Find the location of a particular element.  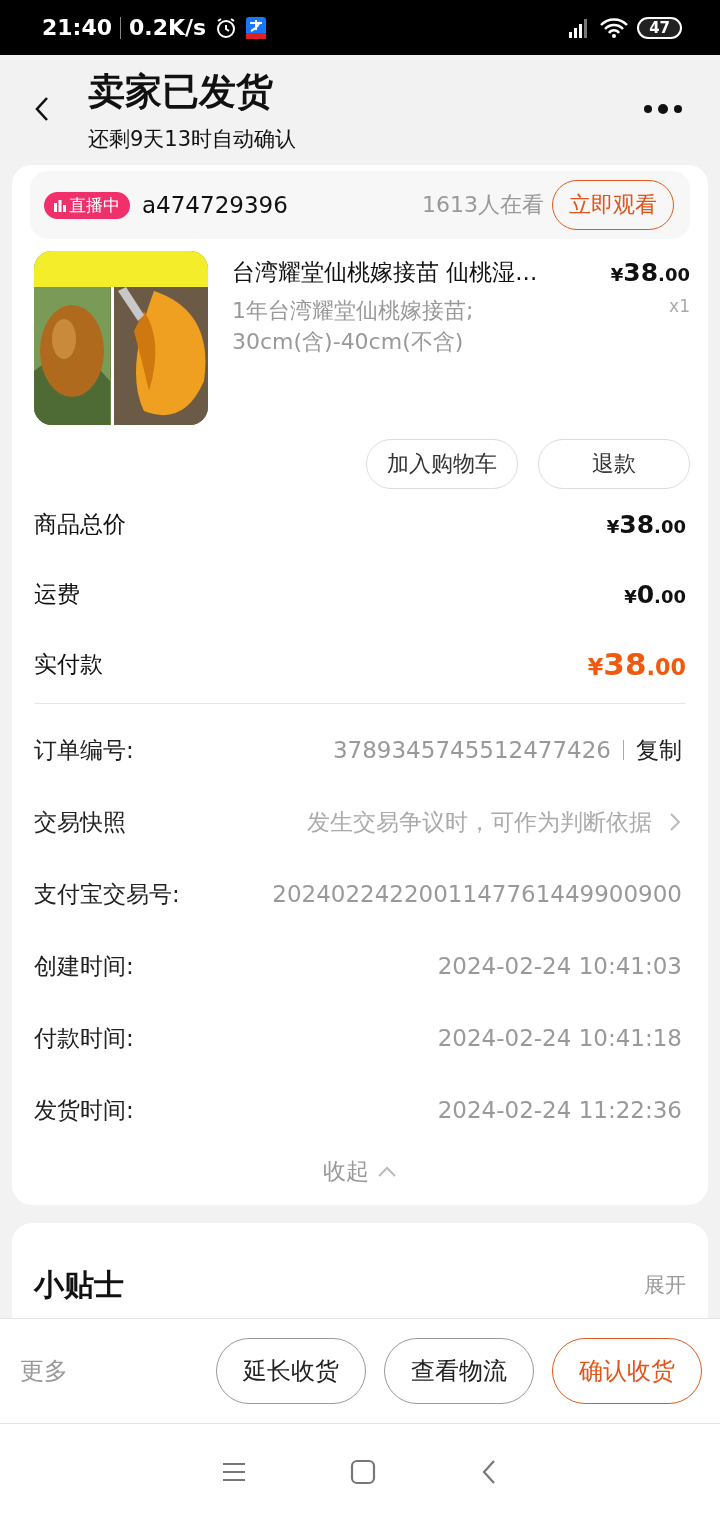

detail-label: 订单编号: is located at coordinates (84, 750).